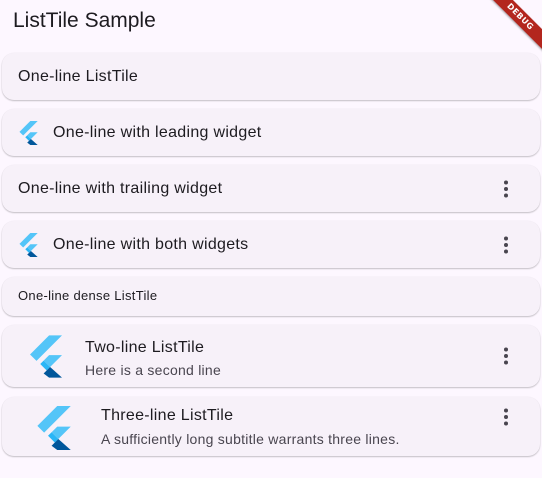  I want to click on list-tile-subtitle: Here is a second line, so click(153, 370).